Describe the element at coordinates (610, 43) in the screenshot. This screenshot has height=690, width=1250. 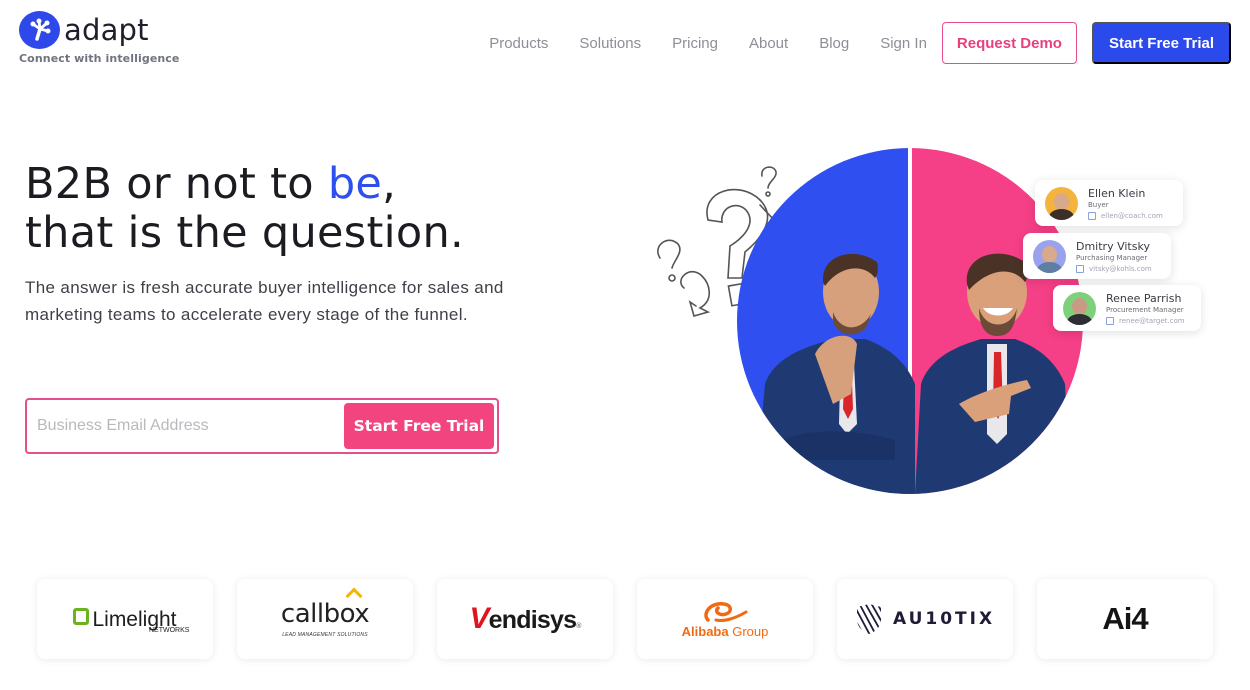
I see `nav-solutions: Solutions` at that location.